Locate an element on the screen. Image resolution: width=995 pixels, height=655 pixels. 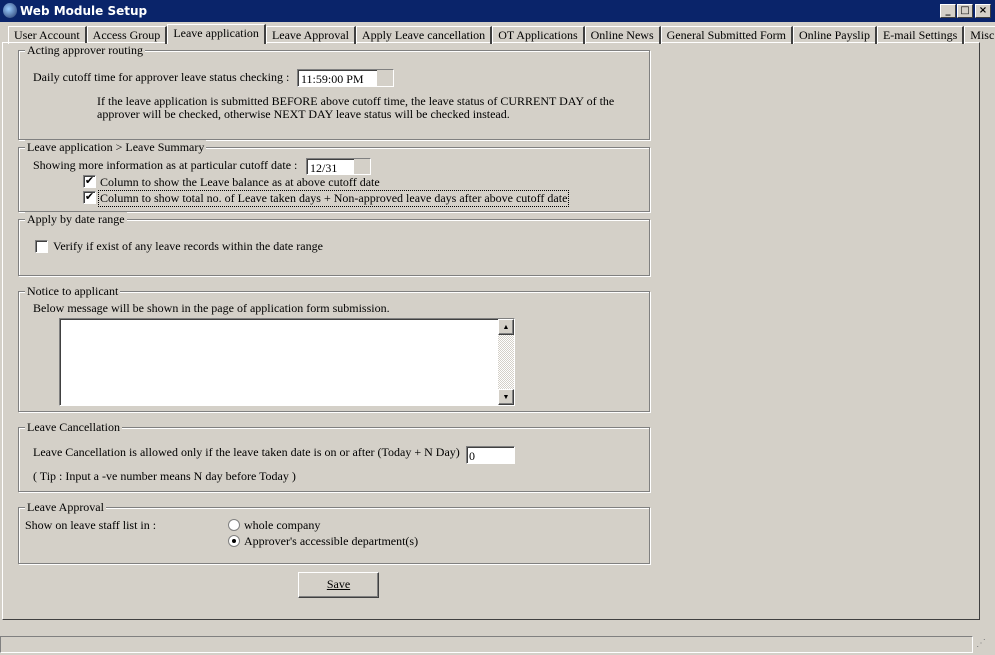
window-title: Web Module Setup is located at coordinates (84, 11).